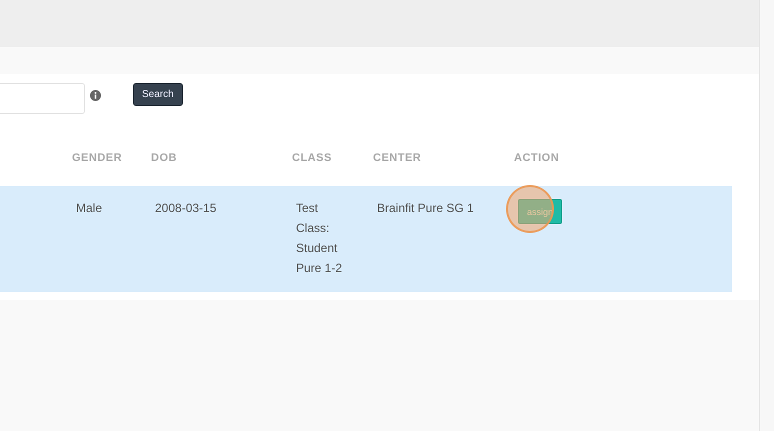  Describe the element at coordinates (42, 98) in the screenshot. I see `search-field` at that location.